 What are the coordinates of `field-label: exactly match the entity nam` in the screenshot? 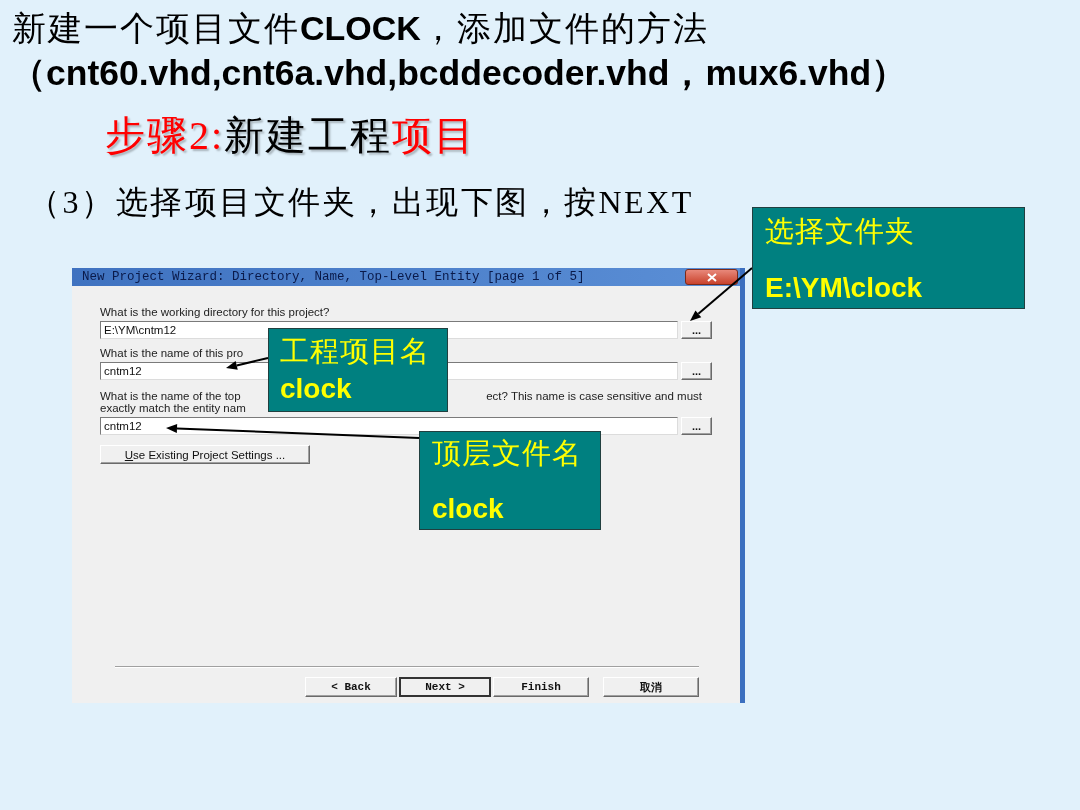 It's located at (173, 408).